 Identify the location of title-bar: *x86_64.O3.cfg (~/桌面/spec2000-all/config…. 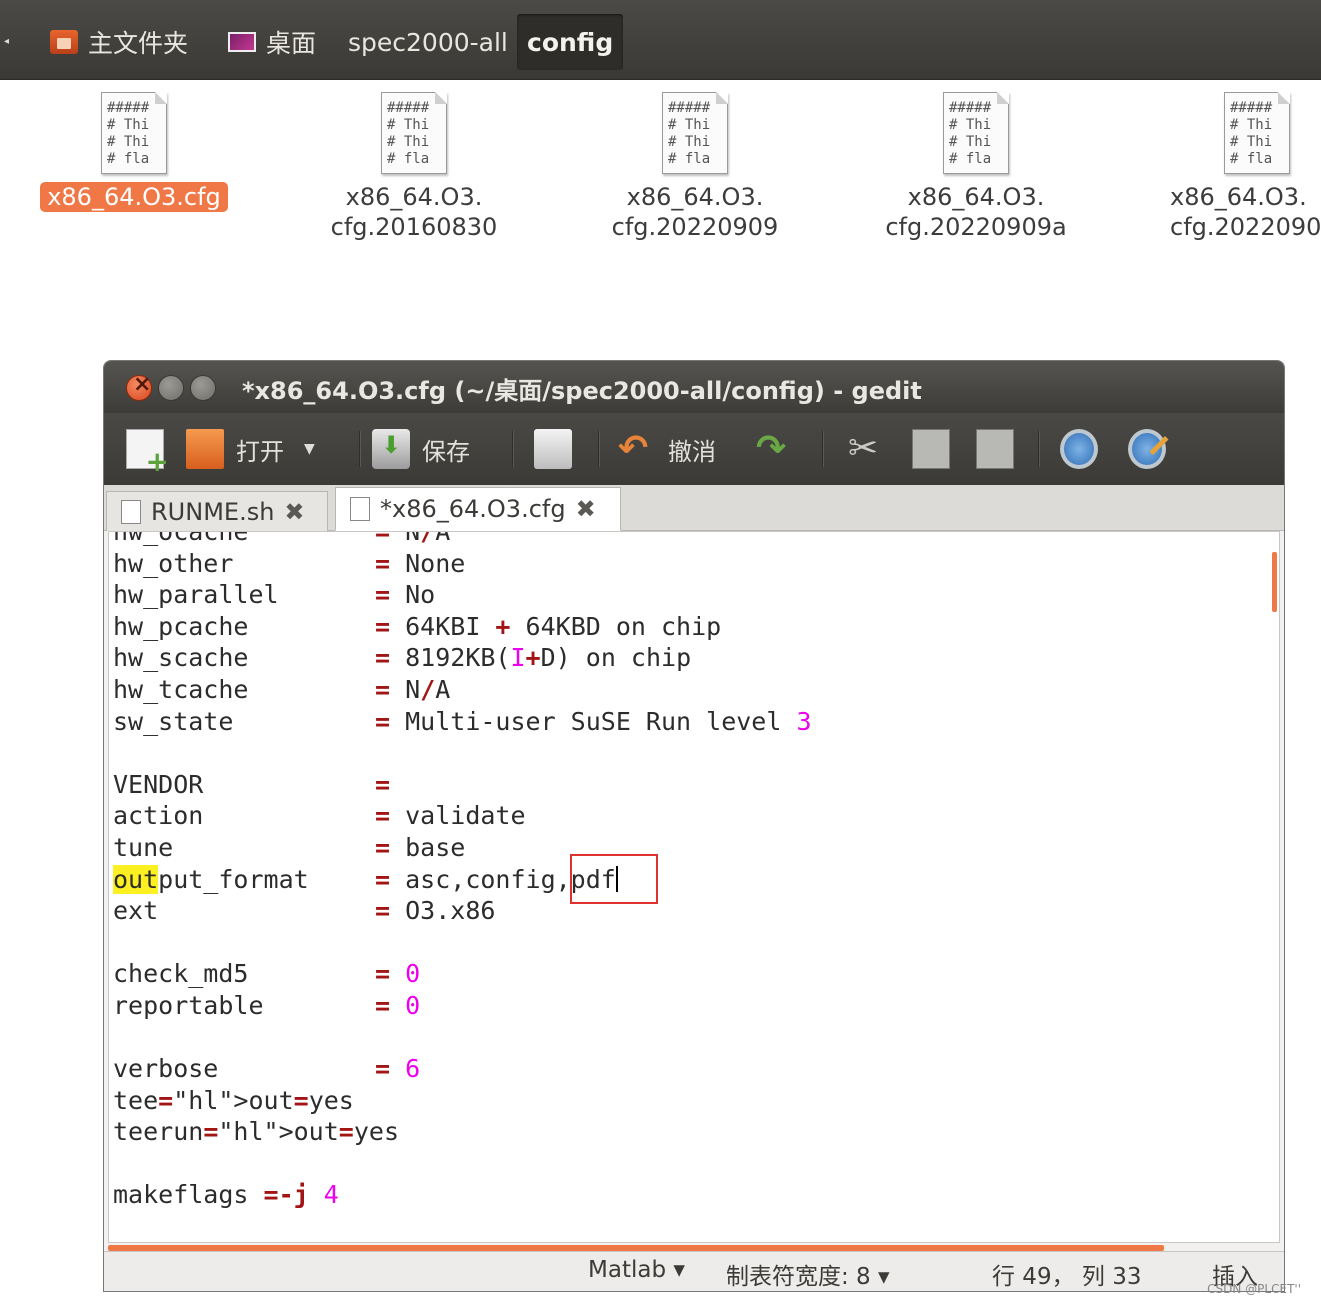
(694, 387).